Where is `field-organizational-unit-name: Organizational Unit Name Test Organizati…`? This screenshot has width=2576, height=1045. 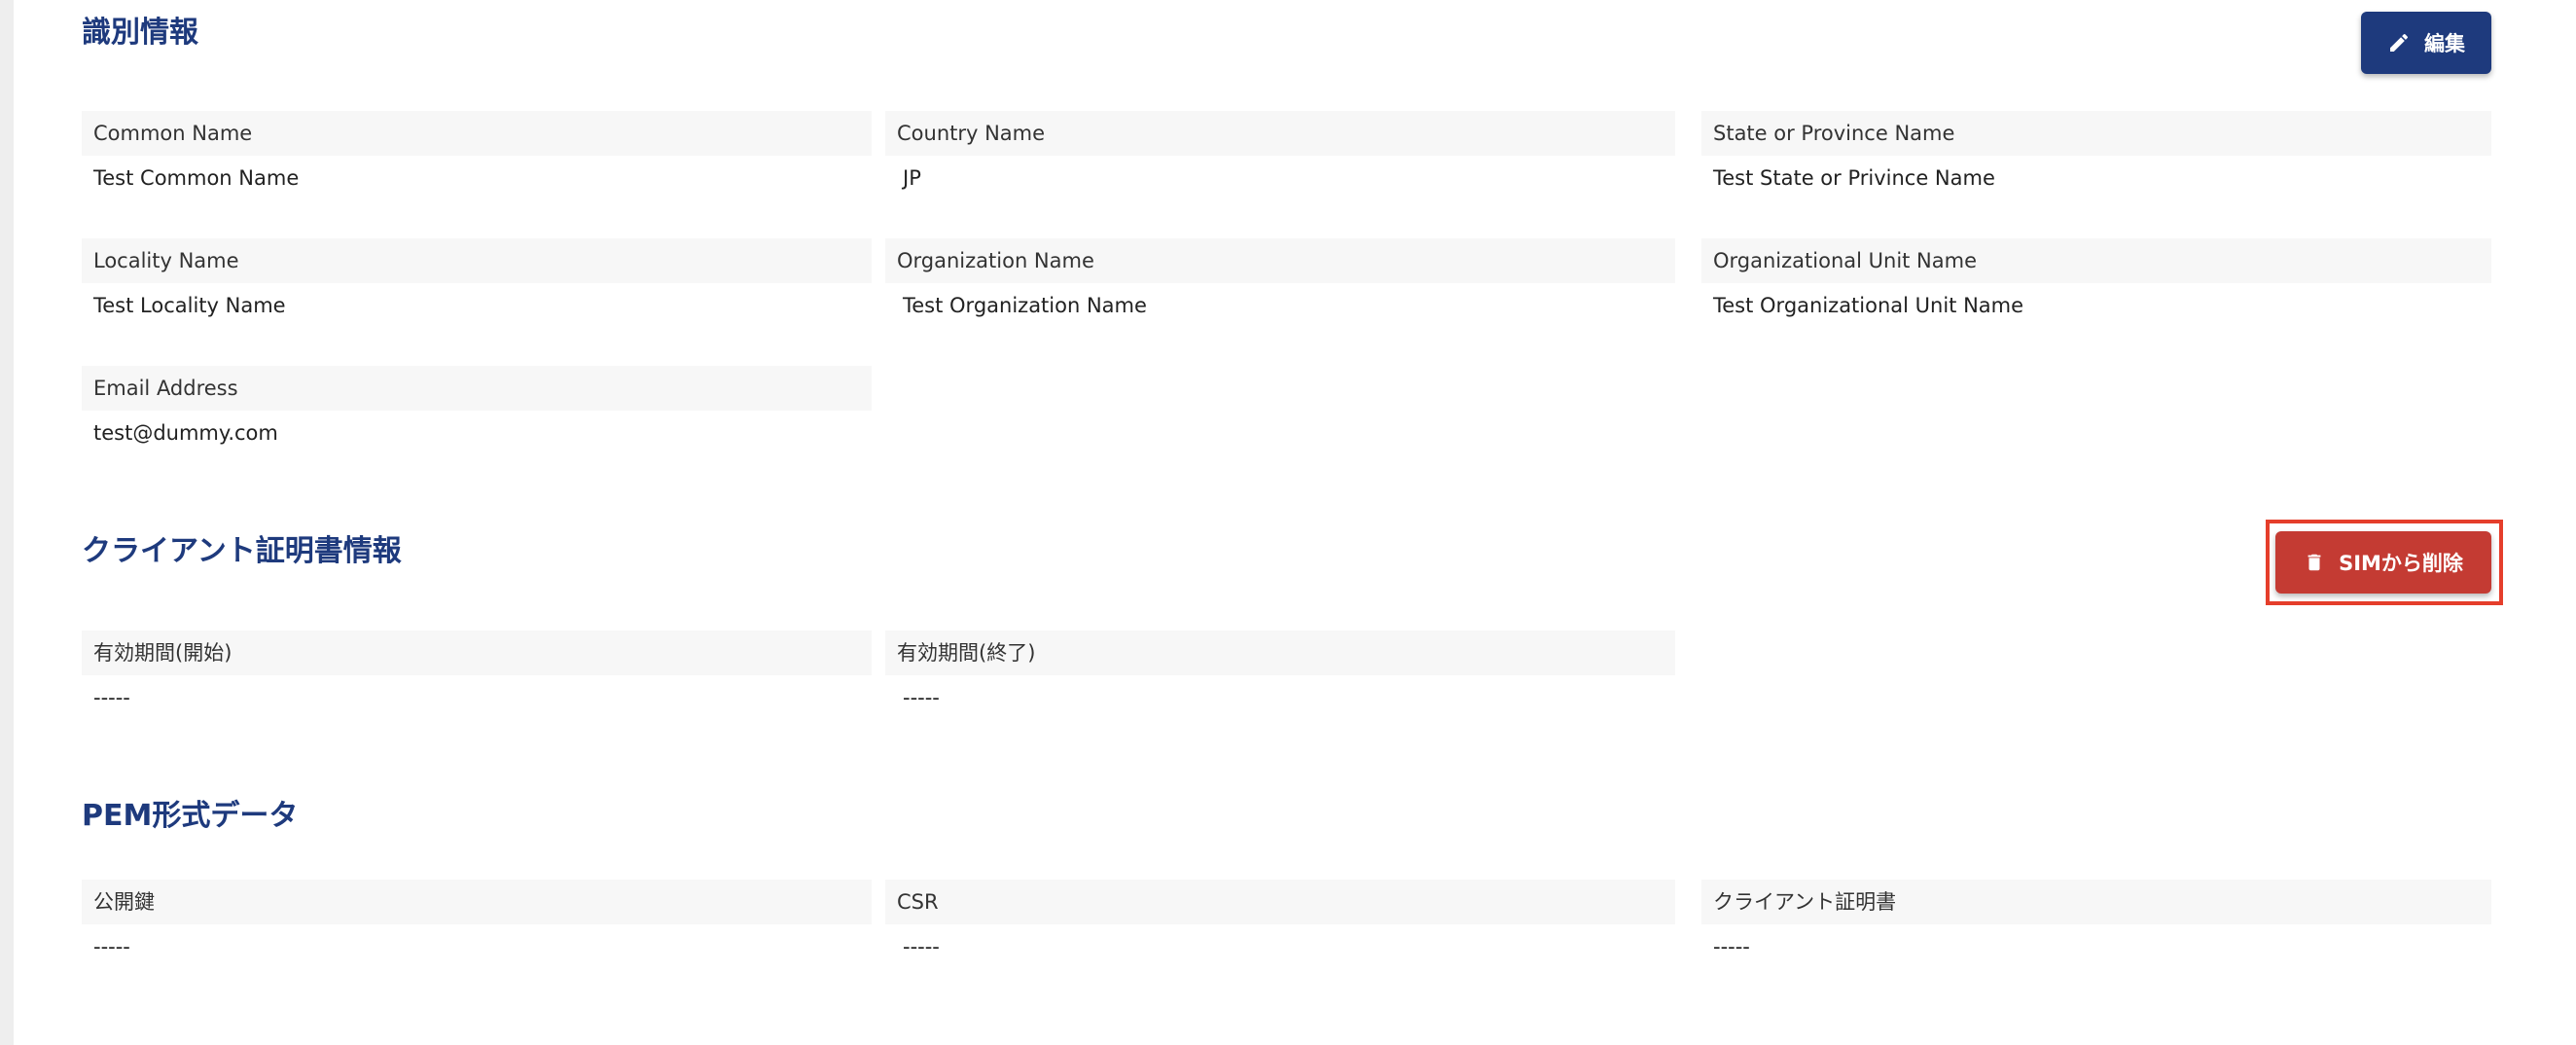 field-organizational-unit-name: Organizational Unit Name Test Organizati… is located at coordinates (2096, 283).